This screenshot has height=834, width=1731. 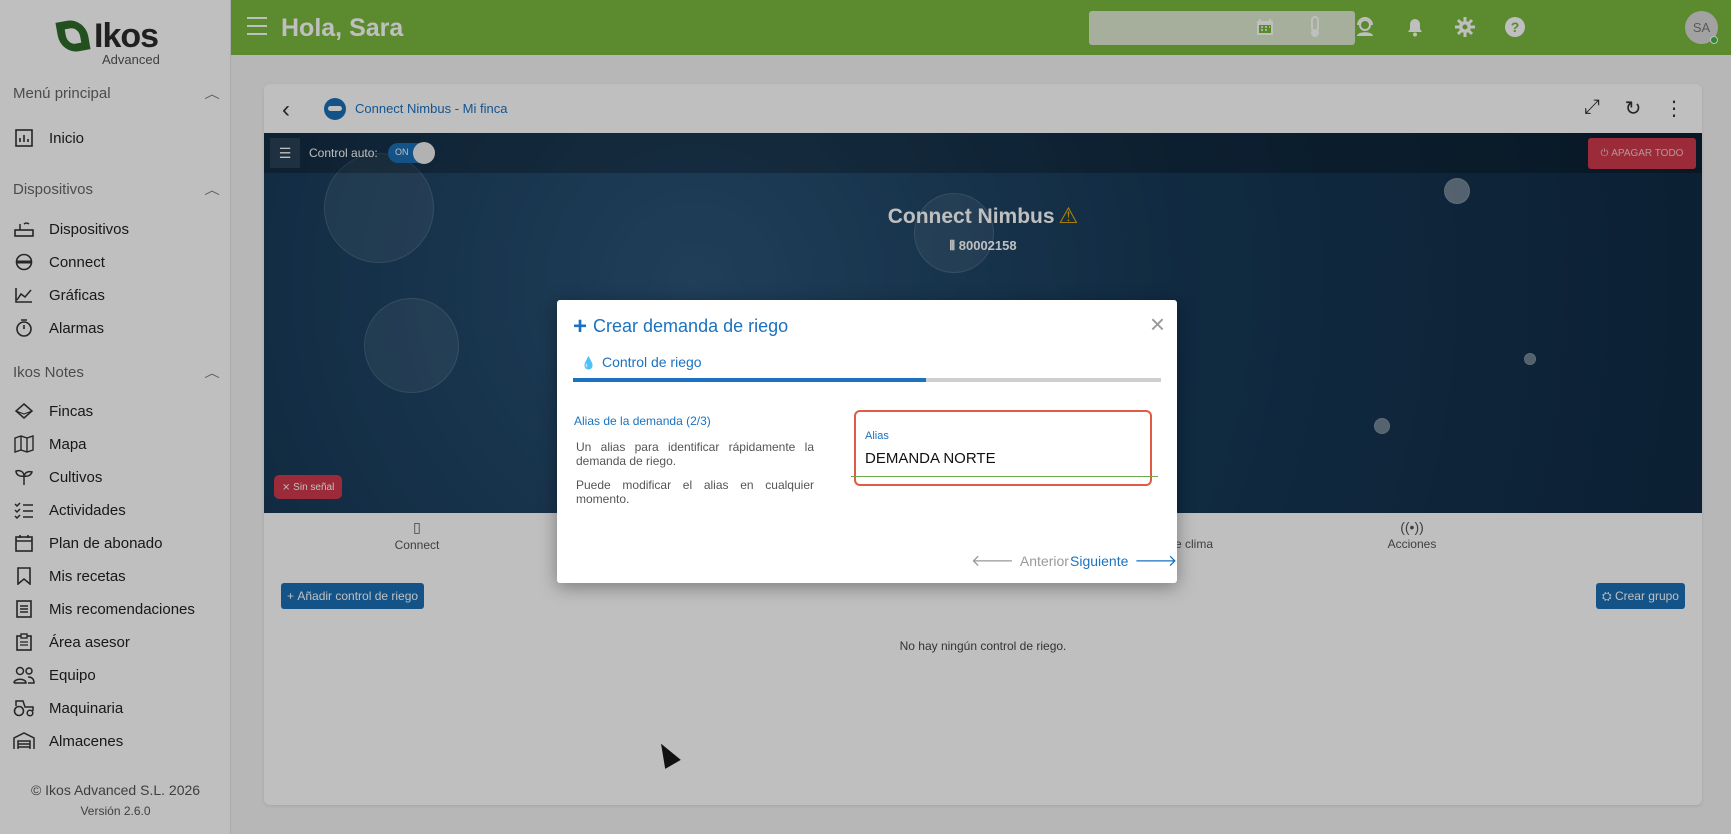 I want to click on alias-label: Alias, so click(x=877, y=436).